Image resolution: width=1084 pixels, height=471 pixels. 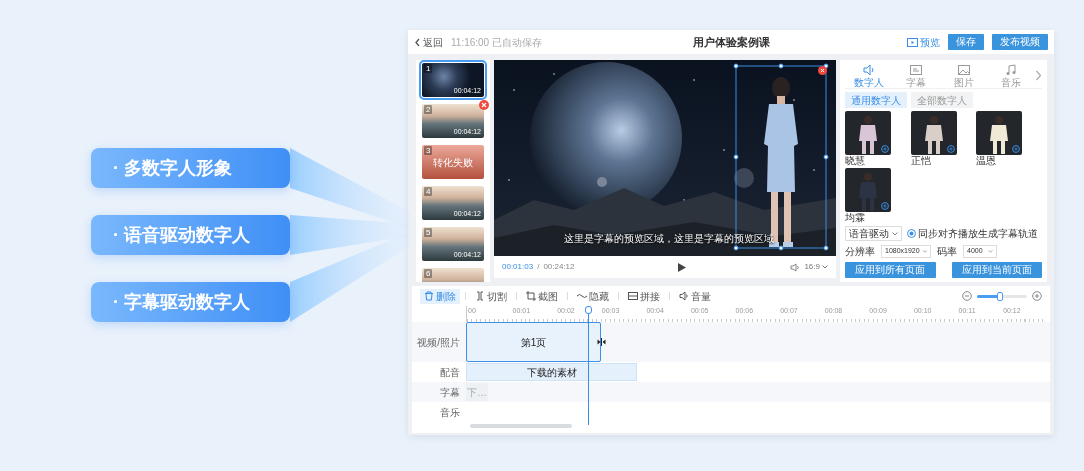 I want to click on autosave-status: 11:16:00 已自动保存, so click(x=496, y=42).